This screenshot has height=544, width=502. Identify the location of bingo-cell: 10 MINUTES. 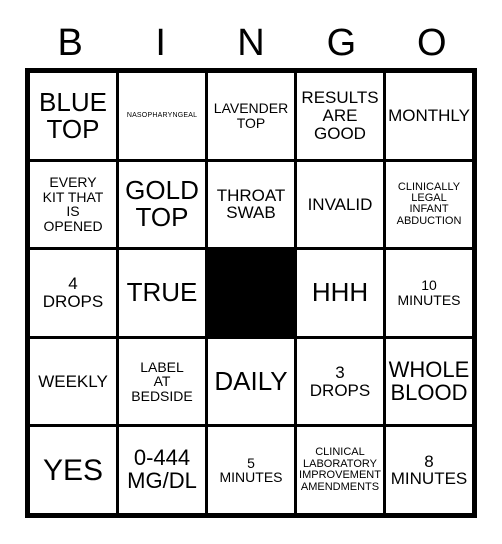
(429, 293).